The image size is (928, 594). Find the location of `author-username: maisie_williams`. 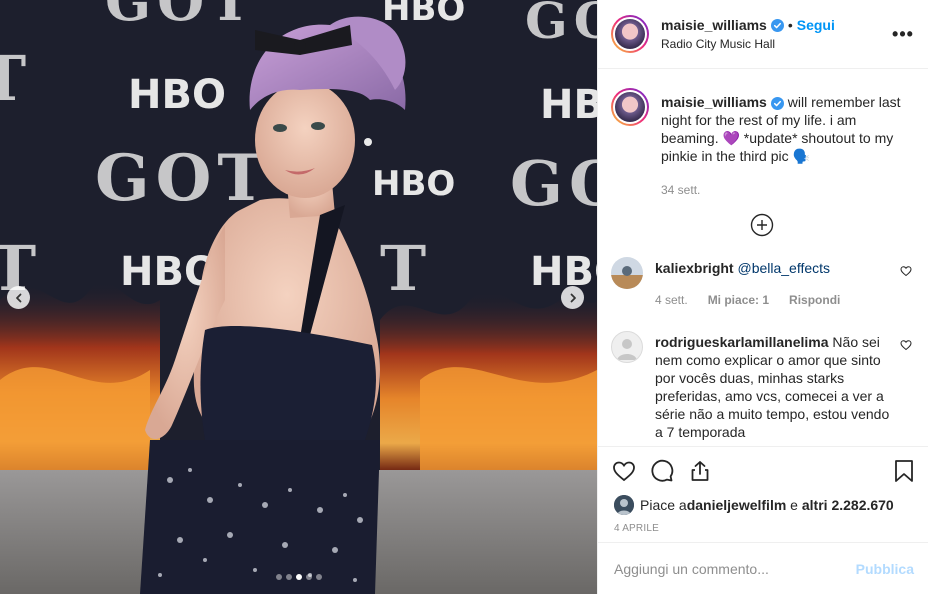

author-username: maisie_williams is located at coordinates (714, 25).